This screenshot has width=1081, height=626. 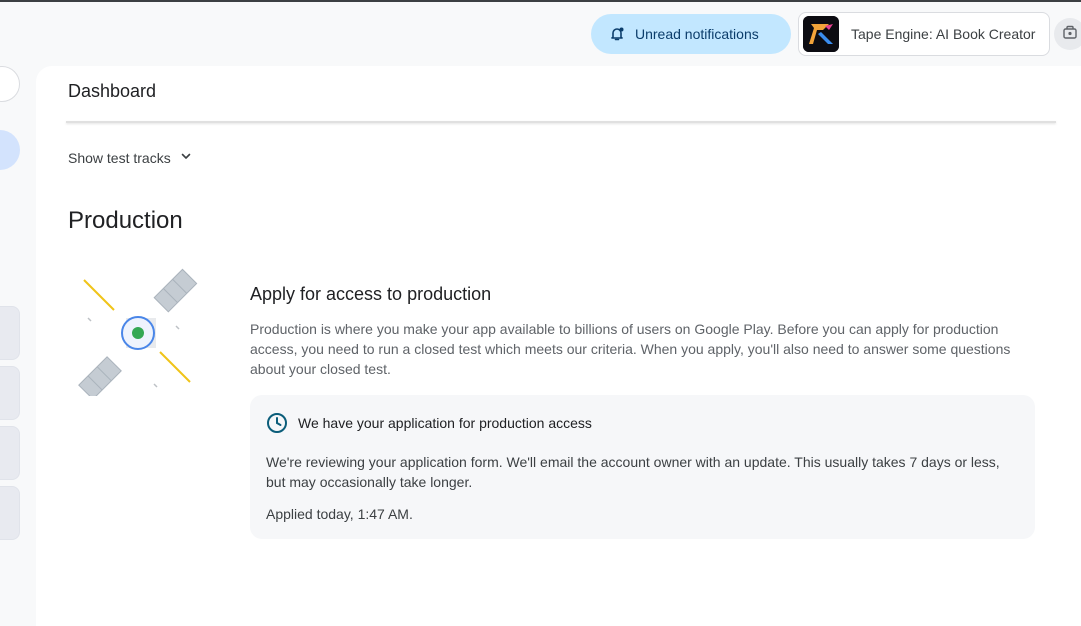 What do you see at coordinates (540, 1) in the screenshot?
I see `window-top-border` at bounding box center [540, 1].